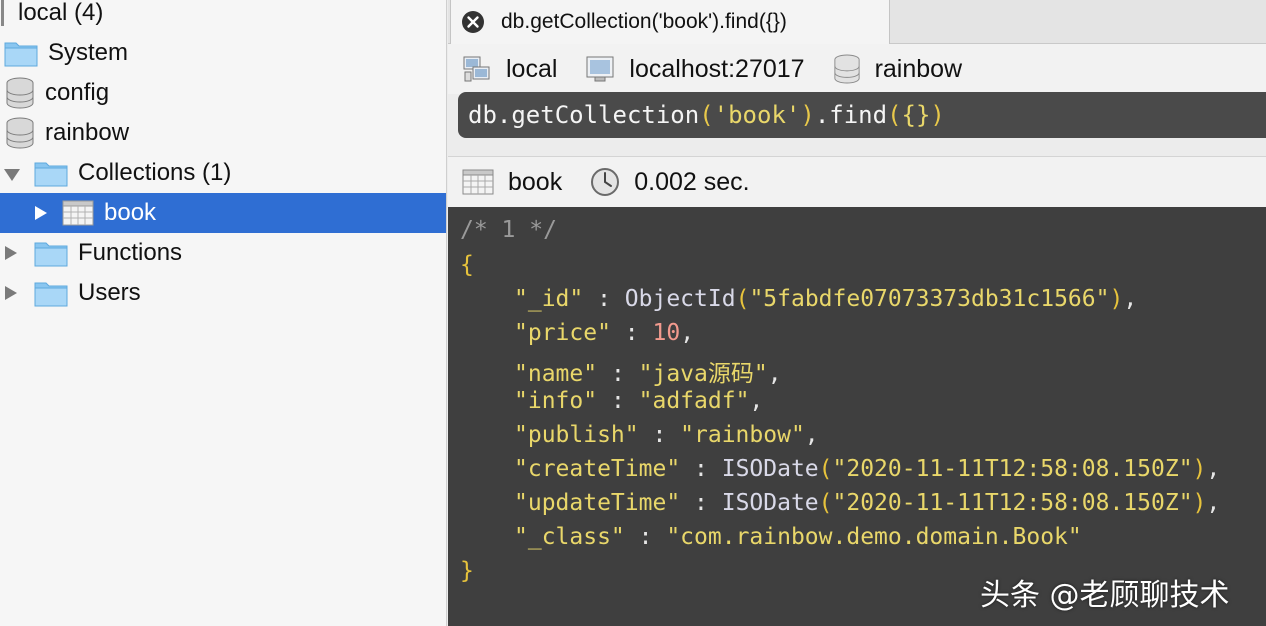  Describe the element at coordinates (482, 115) in the screenshot. I see `query-token: db` at that location.